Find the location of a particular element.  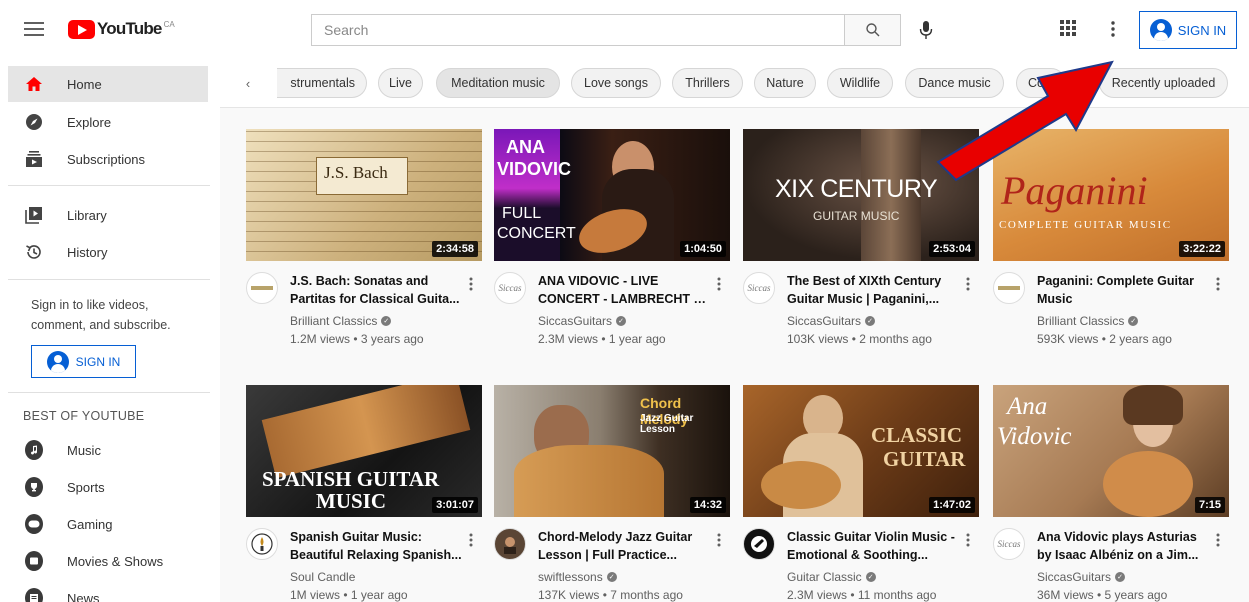

chip-meditation-music: Meditation music is located at coordinates (498, 83).